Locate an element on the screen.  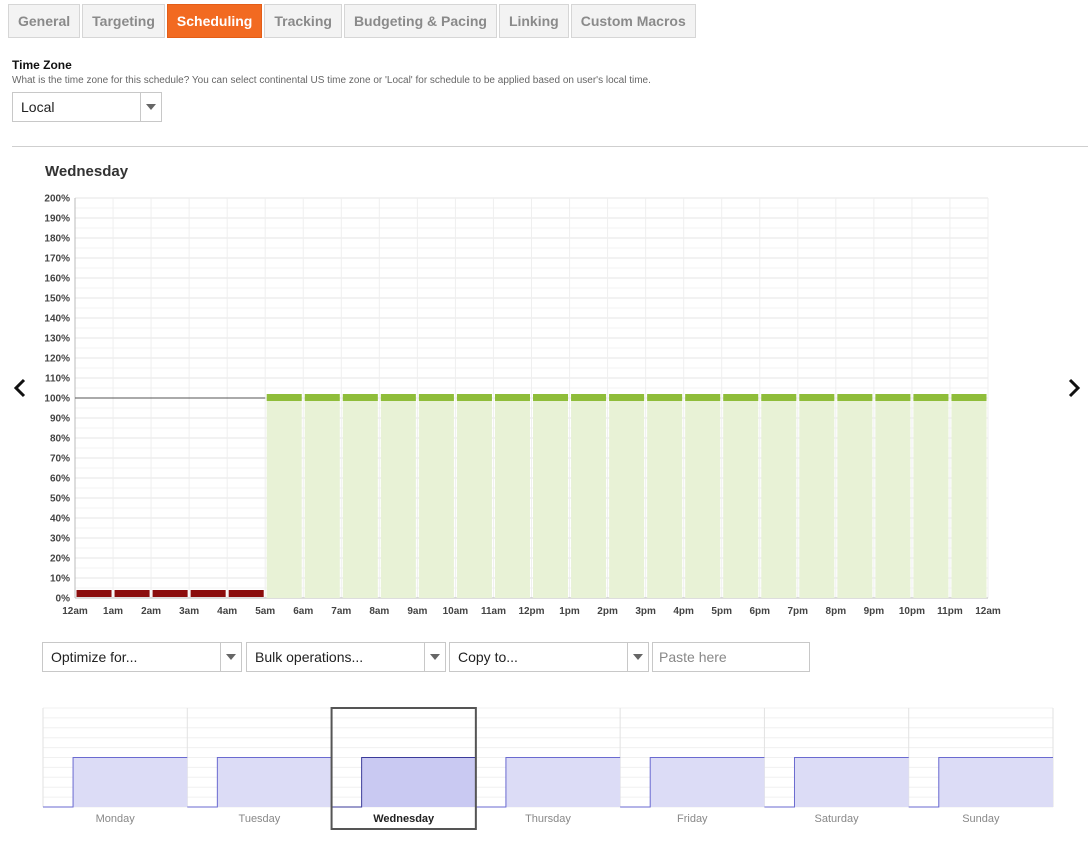
x-tick-label: 2pm is located at coordinates (607, 611).